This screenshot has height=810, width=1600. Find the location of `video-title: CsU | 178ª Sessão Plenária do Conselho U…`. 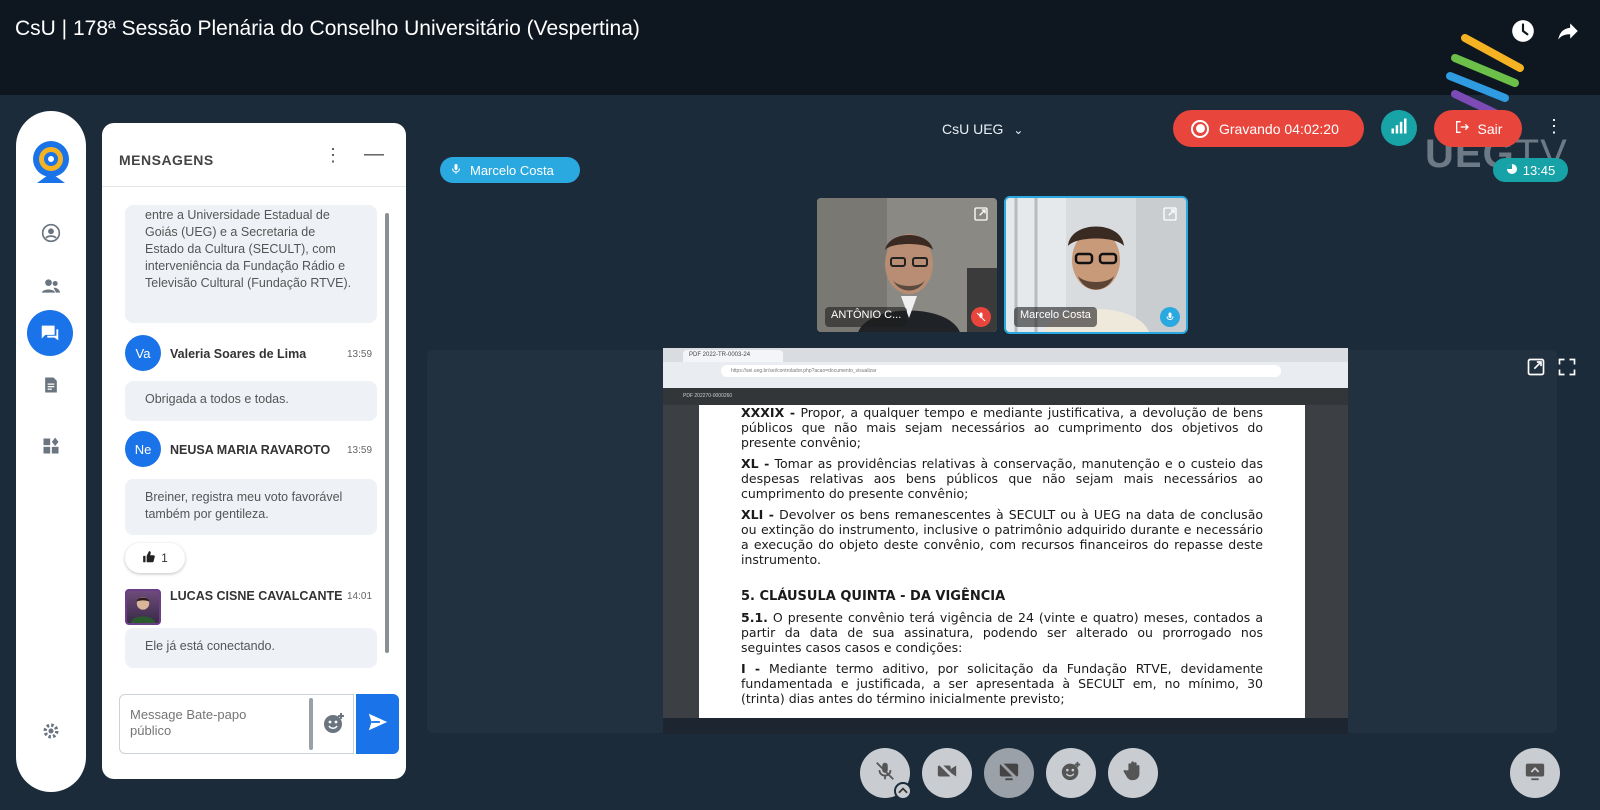

video-title: CsU | 178ª Sessão Plenária do Conselho U… is located at coordinates (327, 28).